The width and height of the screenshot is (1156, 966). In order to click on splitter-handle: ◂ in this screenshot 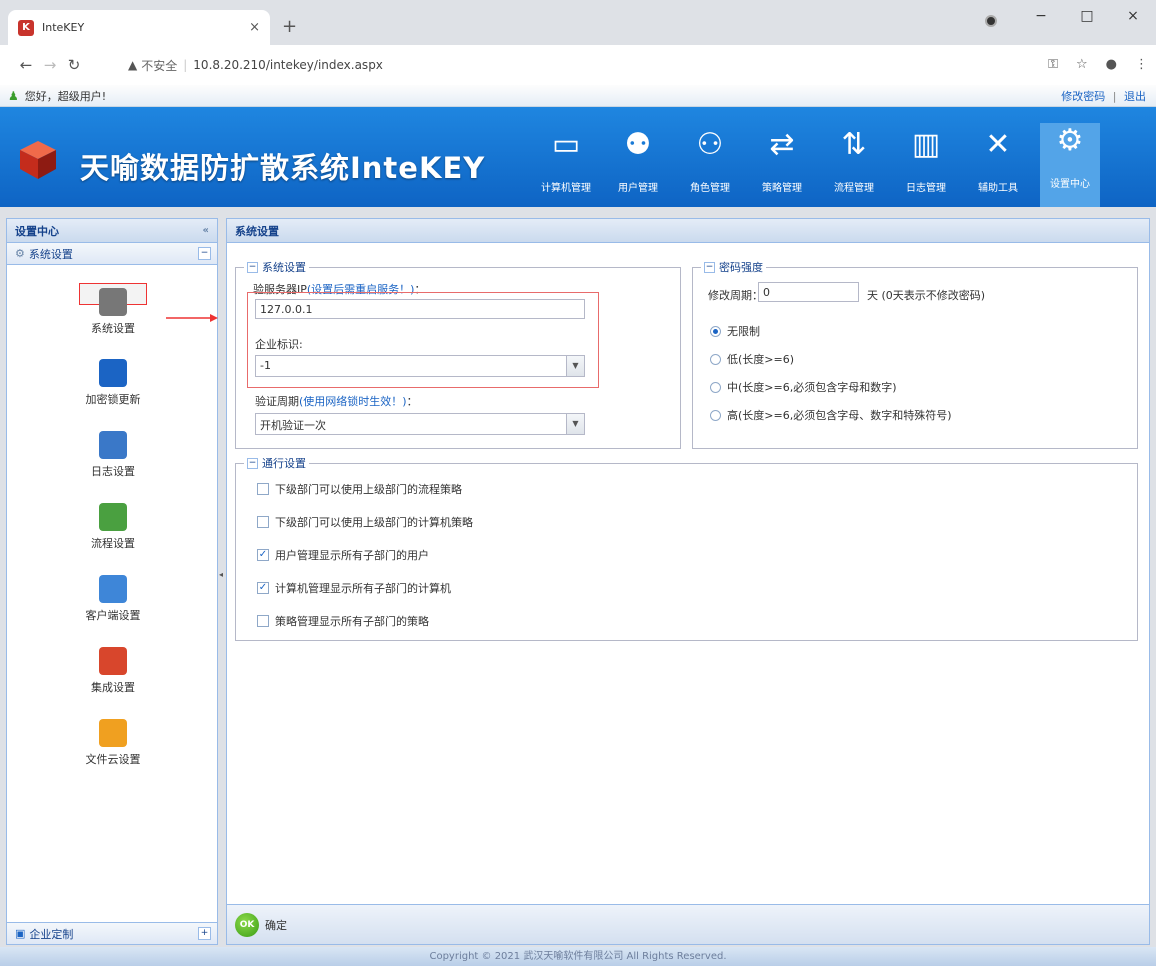, I will do `click(221, 580)`.